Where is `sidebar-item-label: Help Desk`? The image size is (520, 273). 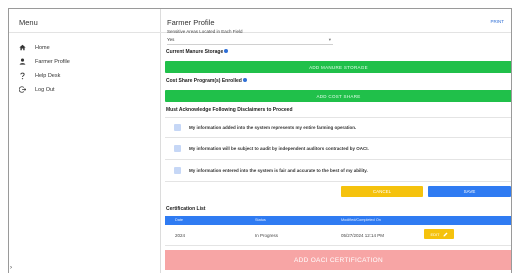
sidebar-item-label: Help Desk is located at coordinates (48, 75).